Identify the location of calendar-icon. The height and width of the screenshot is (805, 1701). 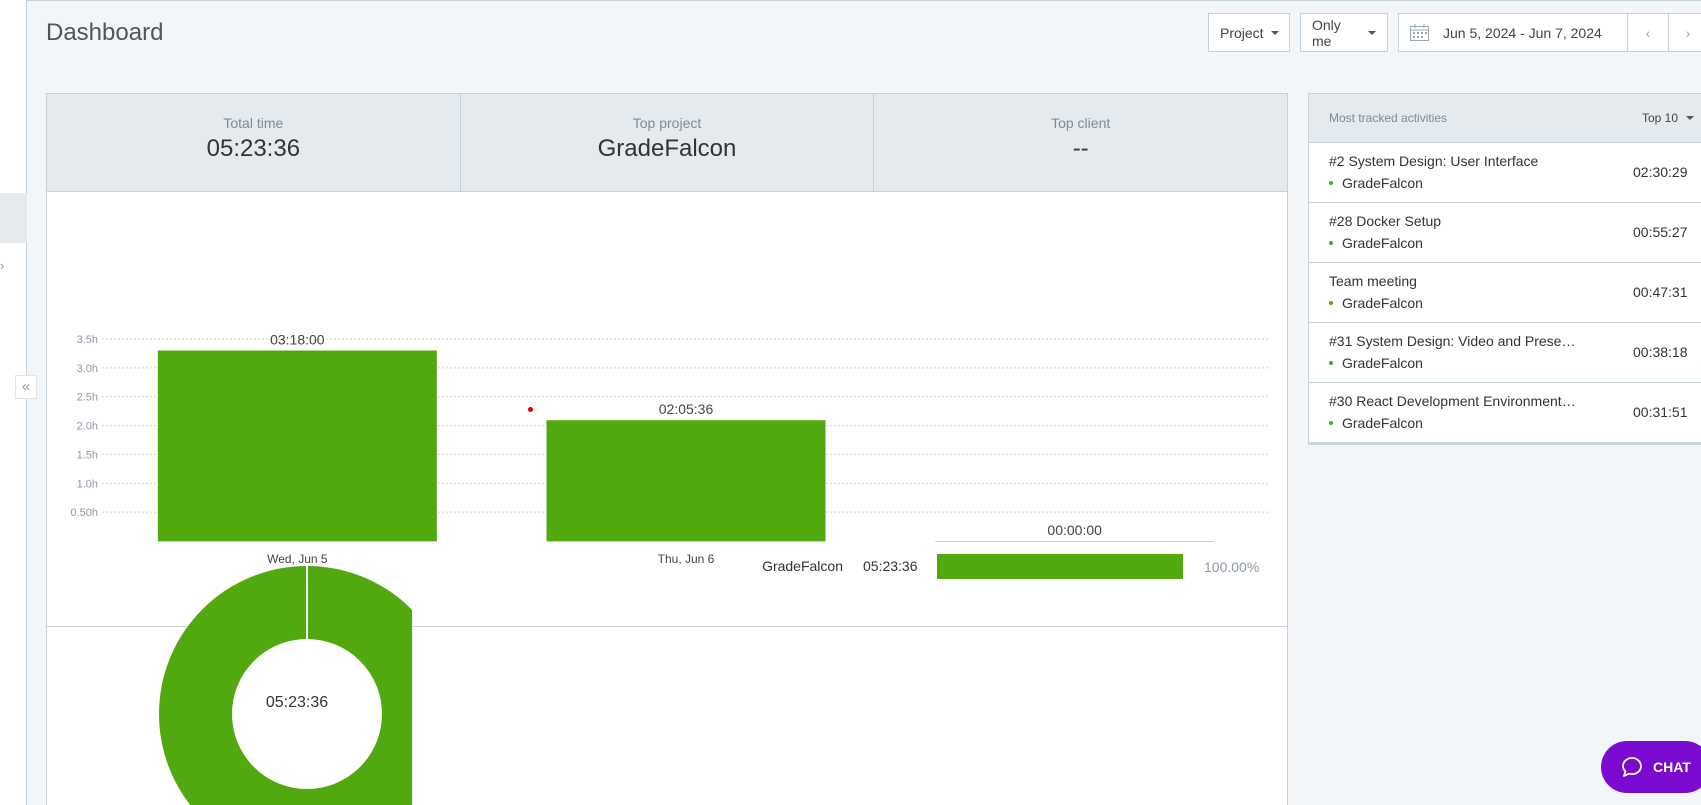
(1419, 32).